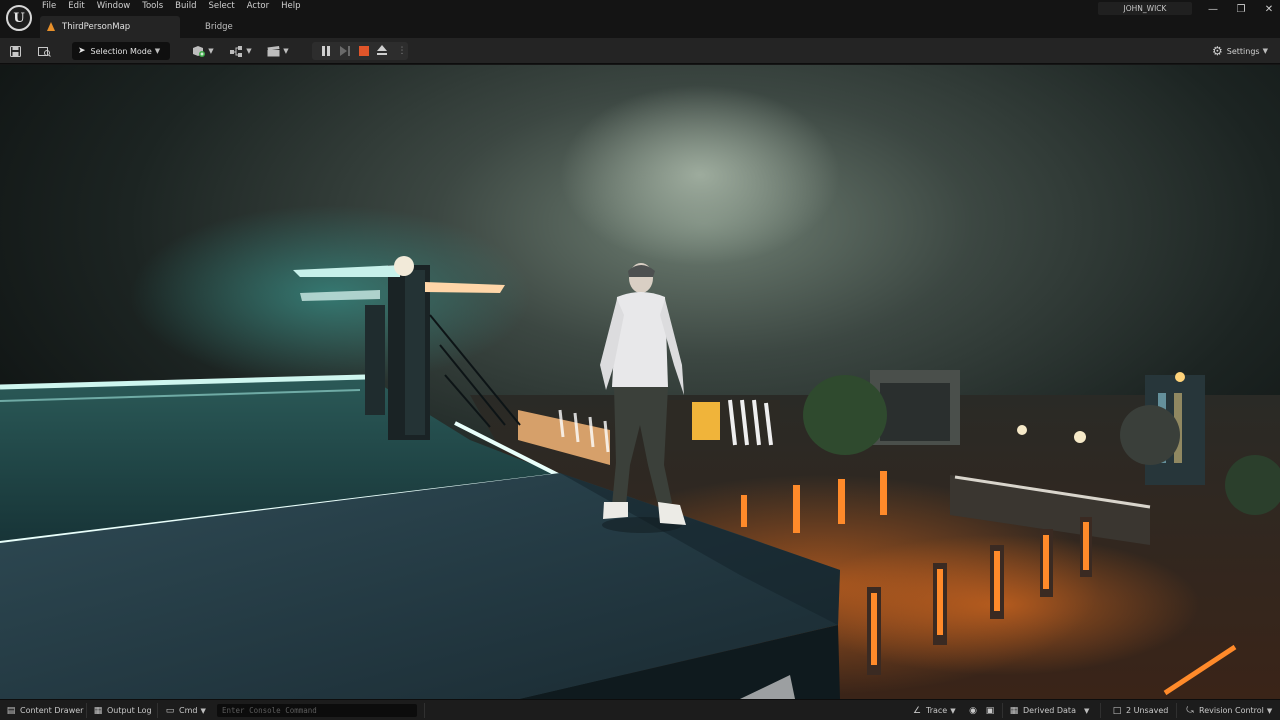  I want to click on trace-dropdown: ∠ Trace ▼, so click(934, 710).